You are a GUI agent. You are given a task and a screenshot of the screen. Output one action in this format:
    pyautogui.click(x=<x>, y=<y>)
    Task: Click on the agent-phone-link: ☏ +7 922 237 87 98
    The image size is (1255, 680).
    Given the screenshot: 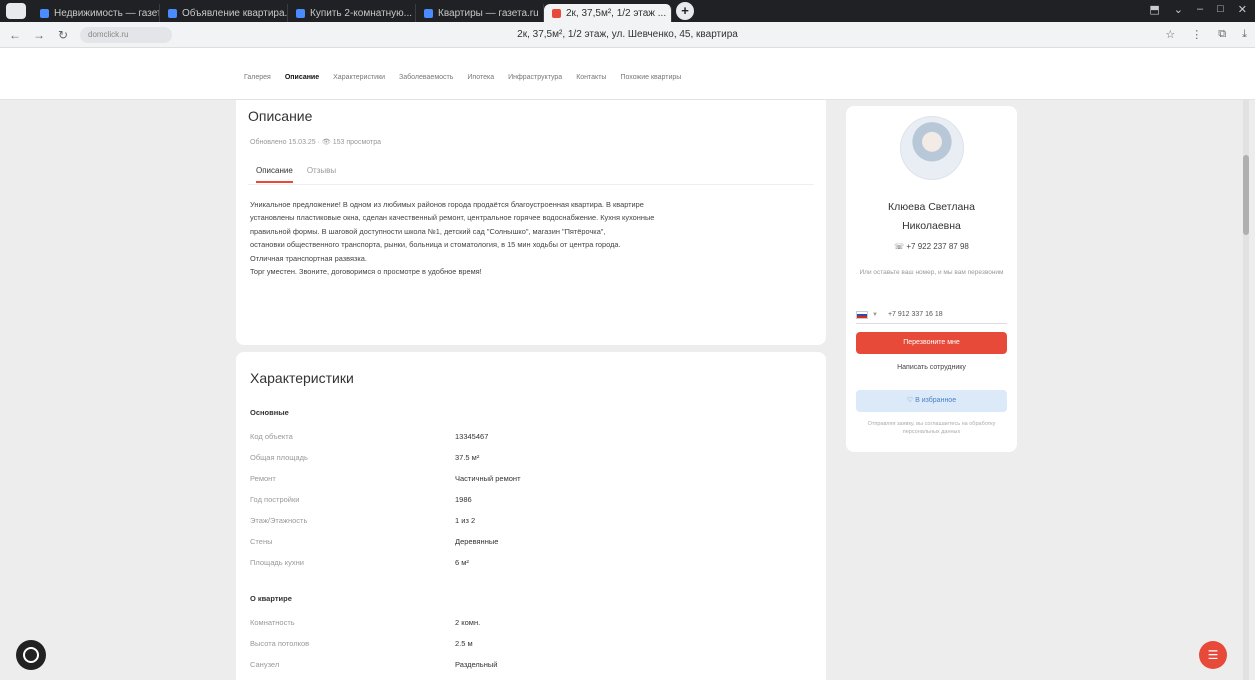 What is the action you would take?
    pyautogui.click(x=931, y=246)
    